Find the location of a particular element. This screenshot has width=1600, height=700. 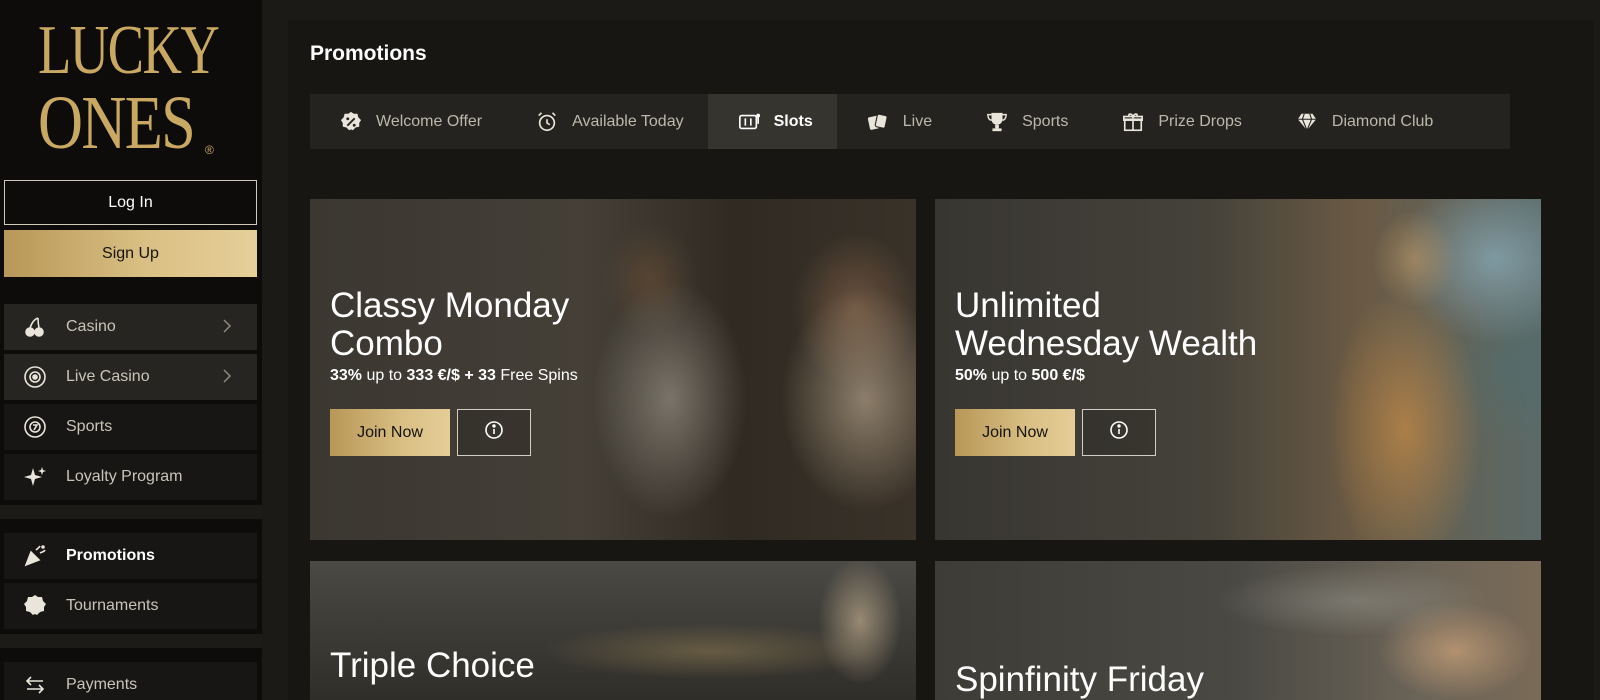

sidebar-item-label: Payments is located at coordinates (102, 684).